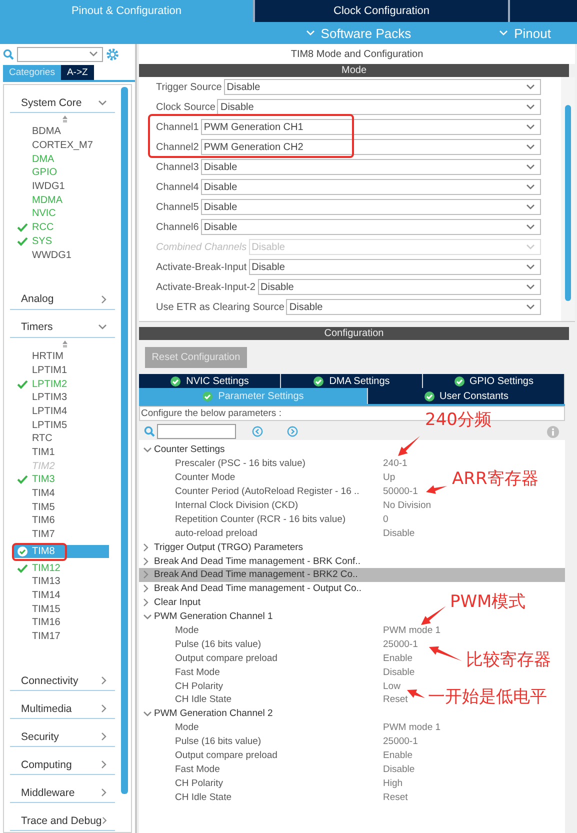 This screenshot has width=577, height=833. What do you see at coordinates (370, 127) in the screenshot?
I see `dropdown: PWM Generation CH1` at bounding box center [370, 127].